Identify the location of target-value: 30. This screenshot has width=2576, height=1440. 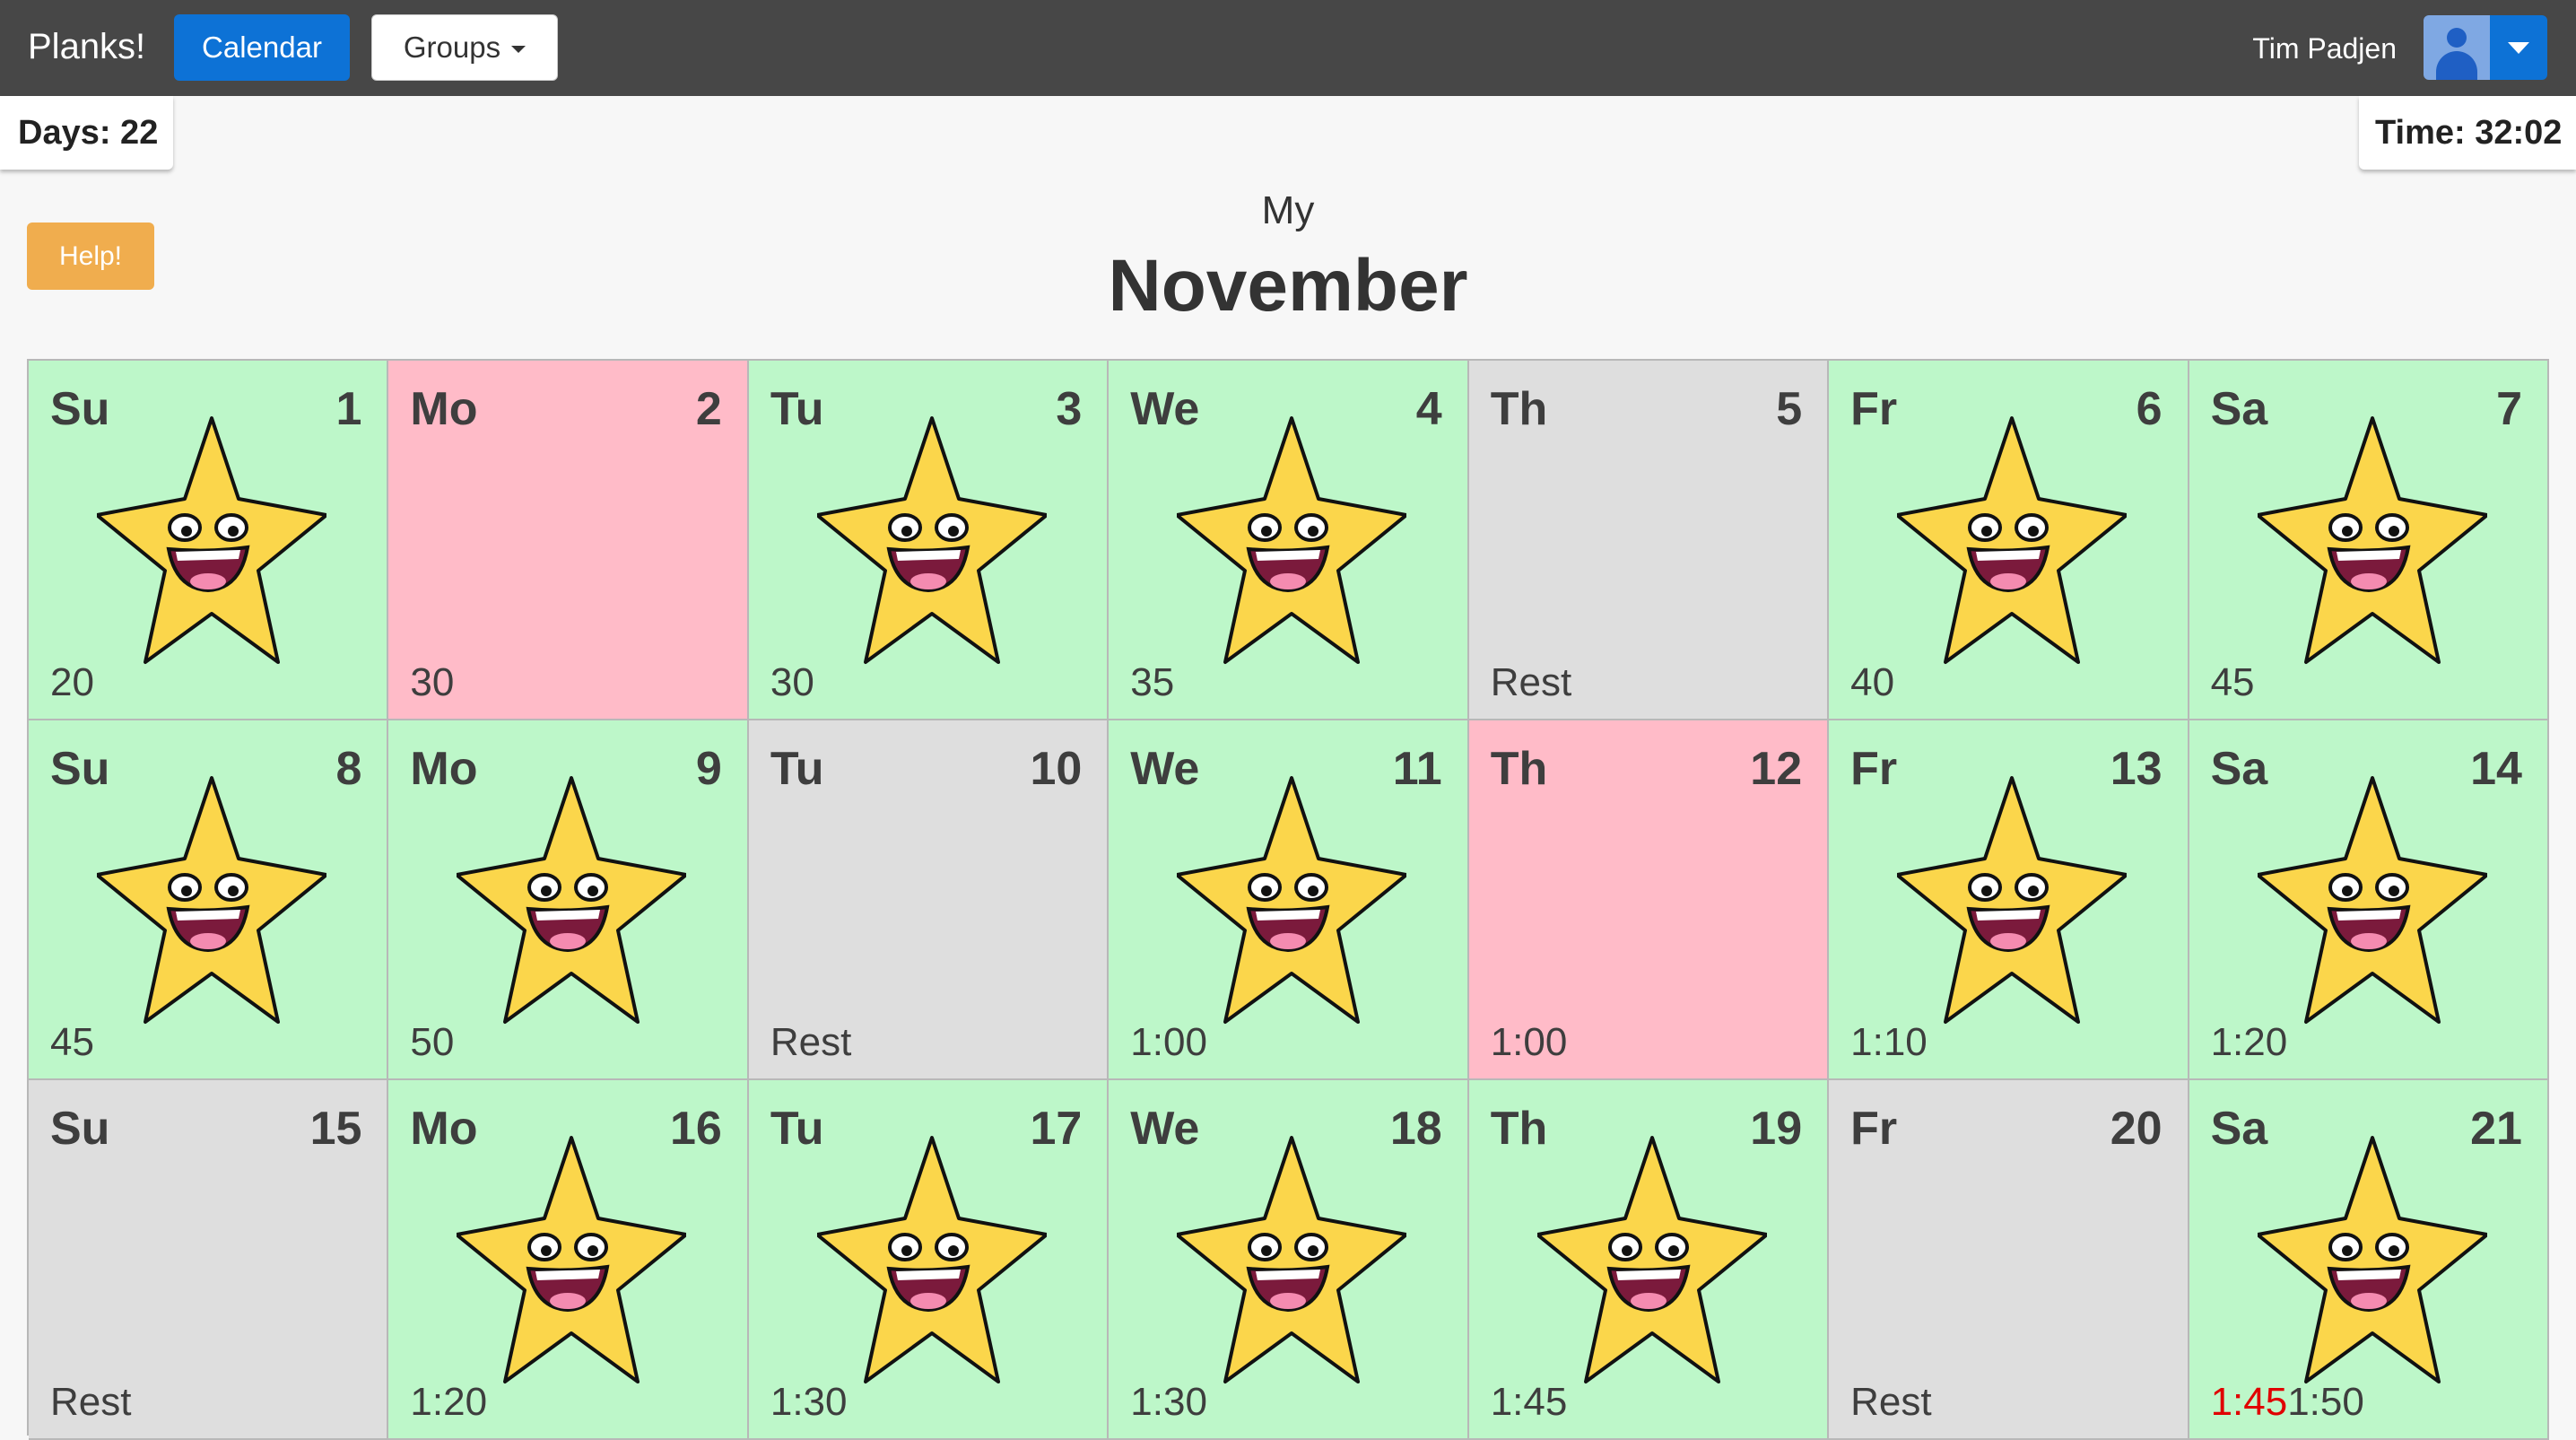
(792, 682).